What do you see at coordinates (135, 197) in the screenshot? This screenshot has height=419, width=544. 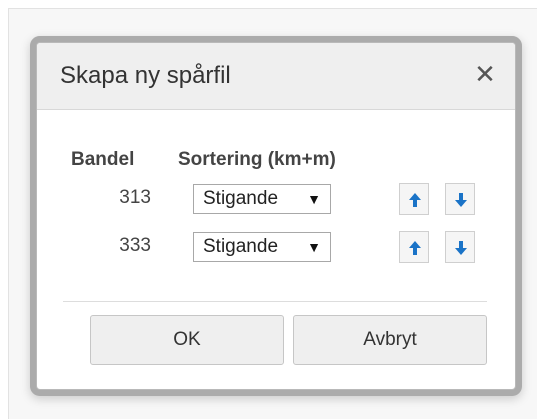 I see `bandel-value: 313` at bounding box center [135, 197].